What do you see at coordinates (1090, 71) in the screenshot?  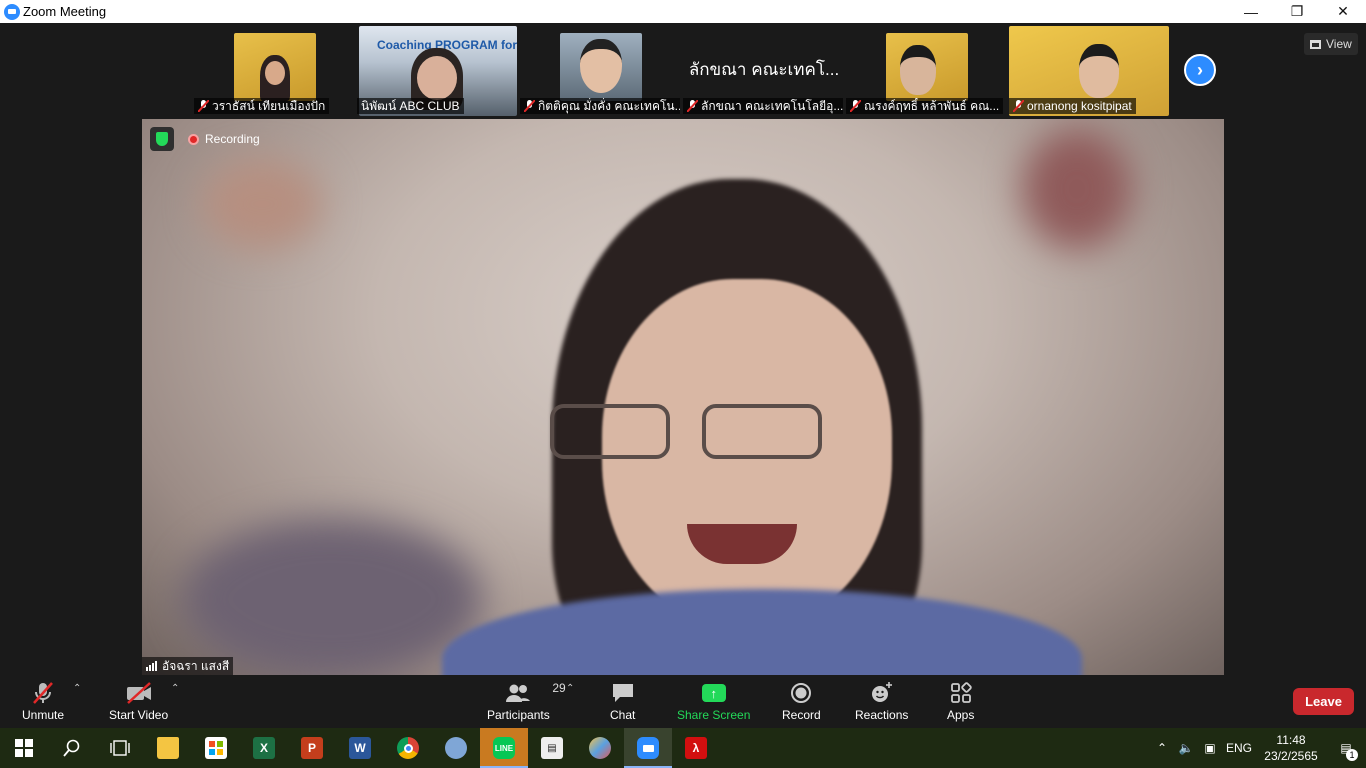 I see `participant-tile: ornanong kositpipat` at bounding box center [1090, 71].